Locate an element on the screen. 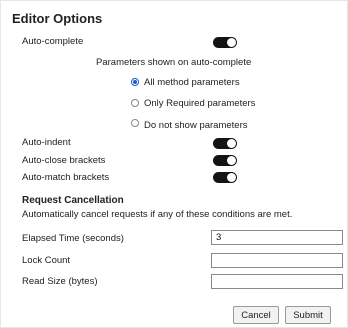 This screenshot has height=328, width=348. radio-label-do-not-show-parameters: Do not show parameters is located at coordinates (196, 125).